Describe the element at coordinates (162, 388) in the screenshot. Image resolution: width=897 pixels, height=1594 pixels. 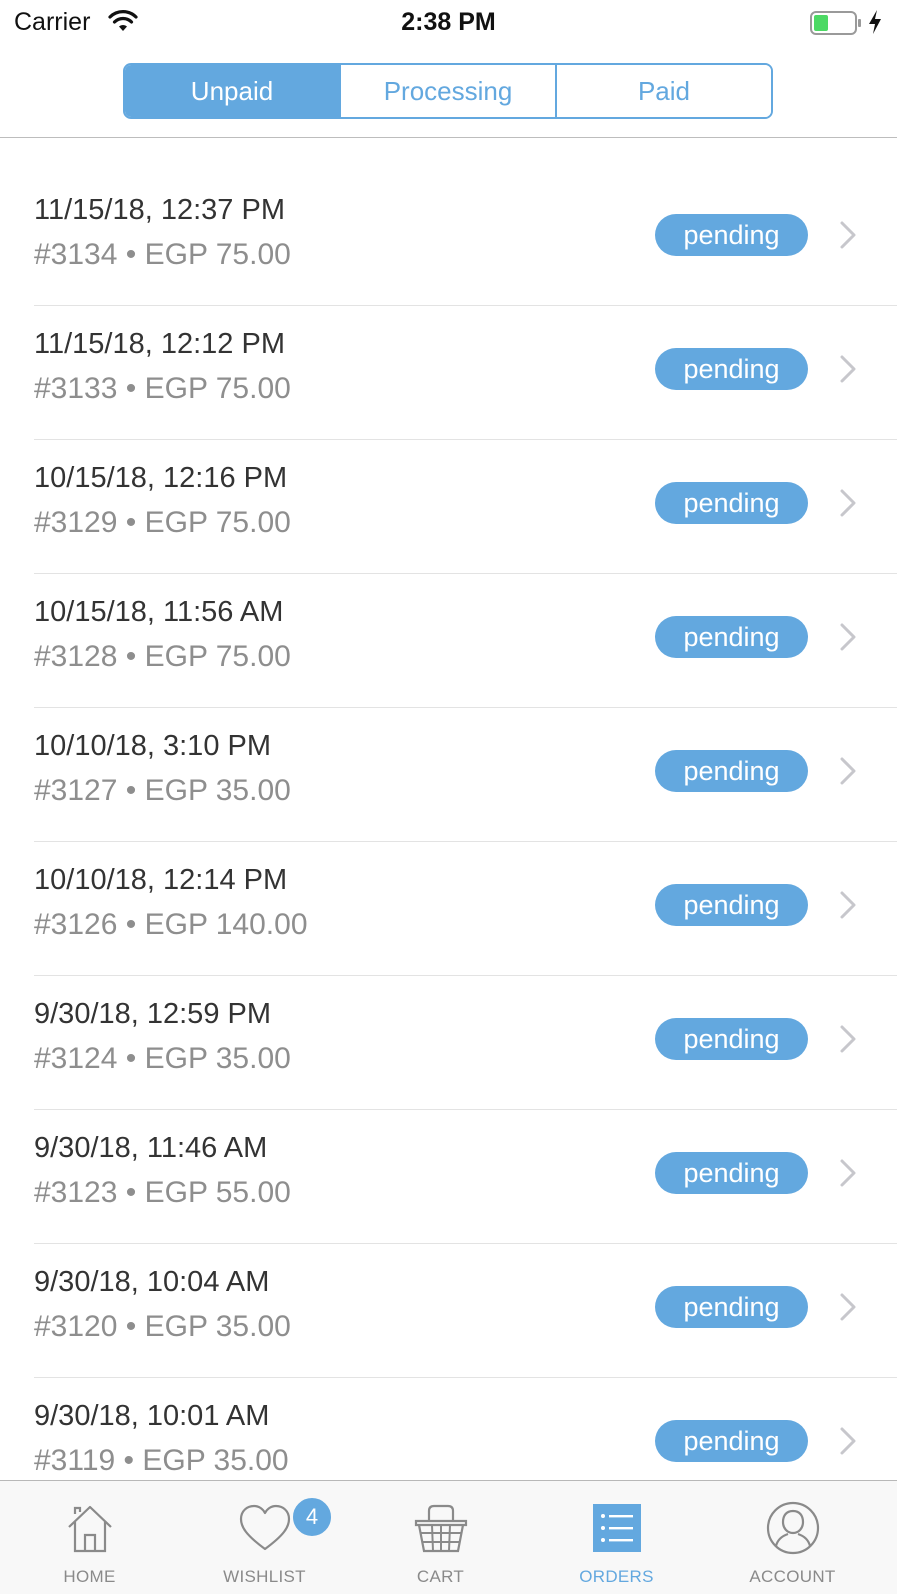
I see `order-number-amount: #3133 • EGP 75.00` at that location.